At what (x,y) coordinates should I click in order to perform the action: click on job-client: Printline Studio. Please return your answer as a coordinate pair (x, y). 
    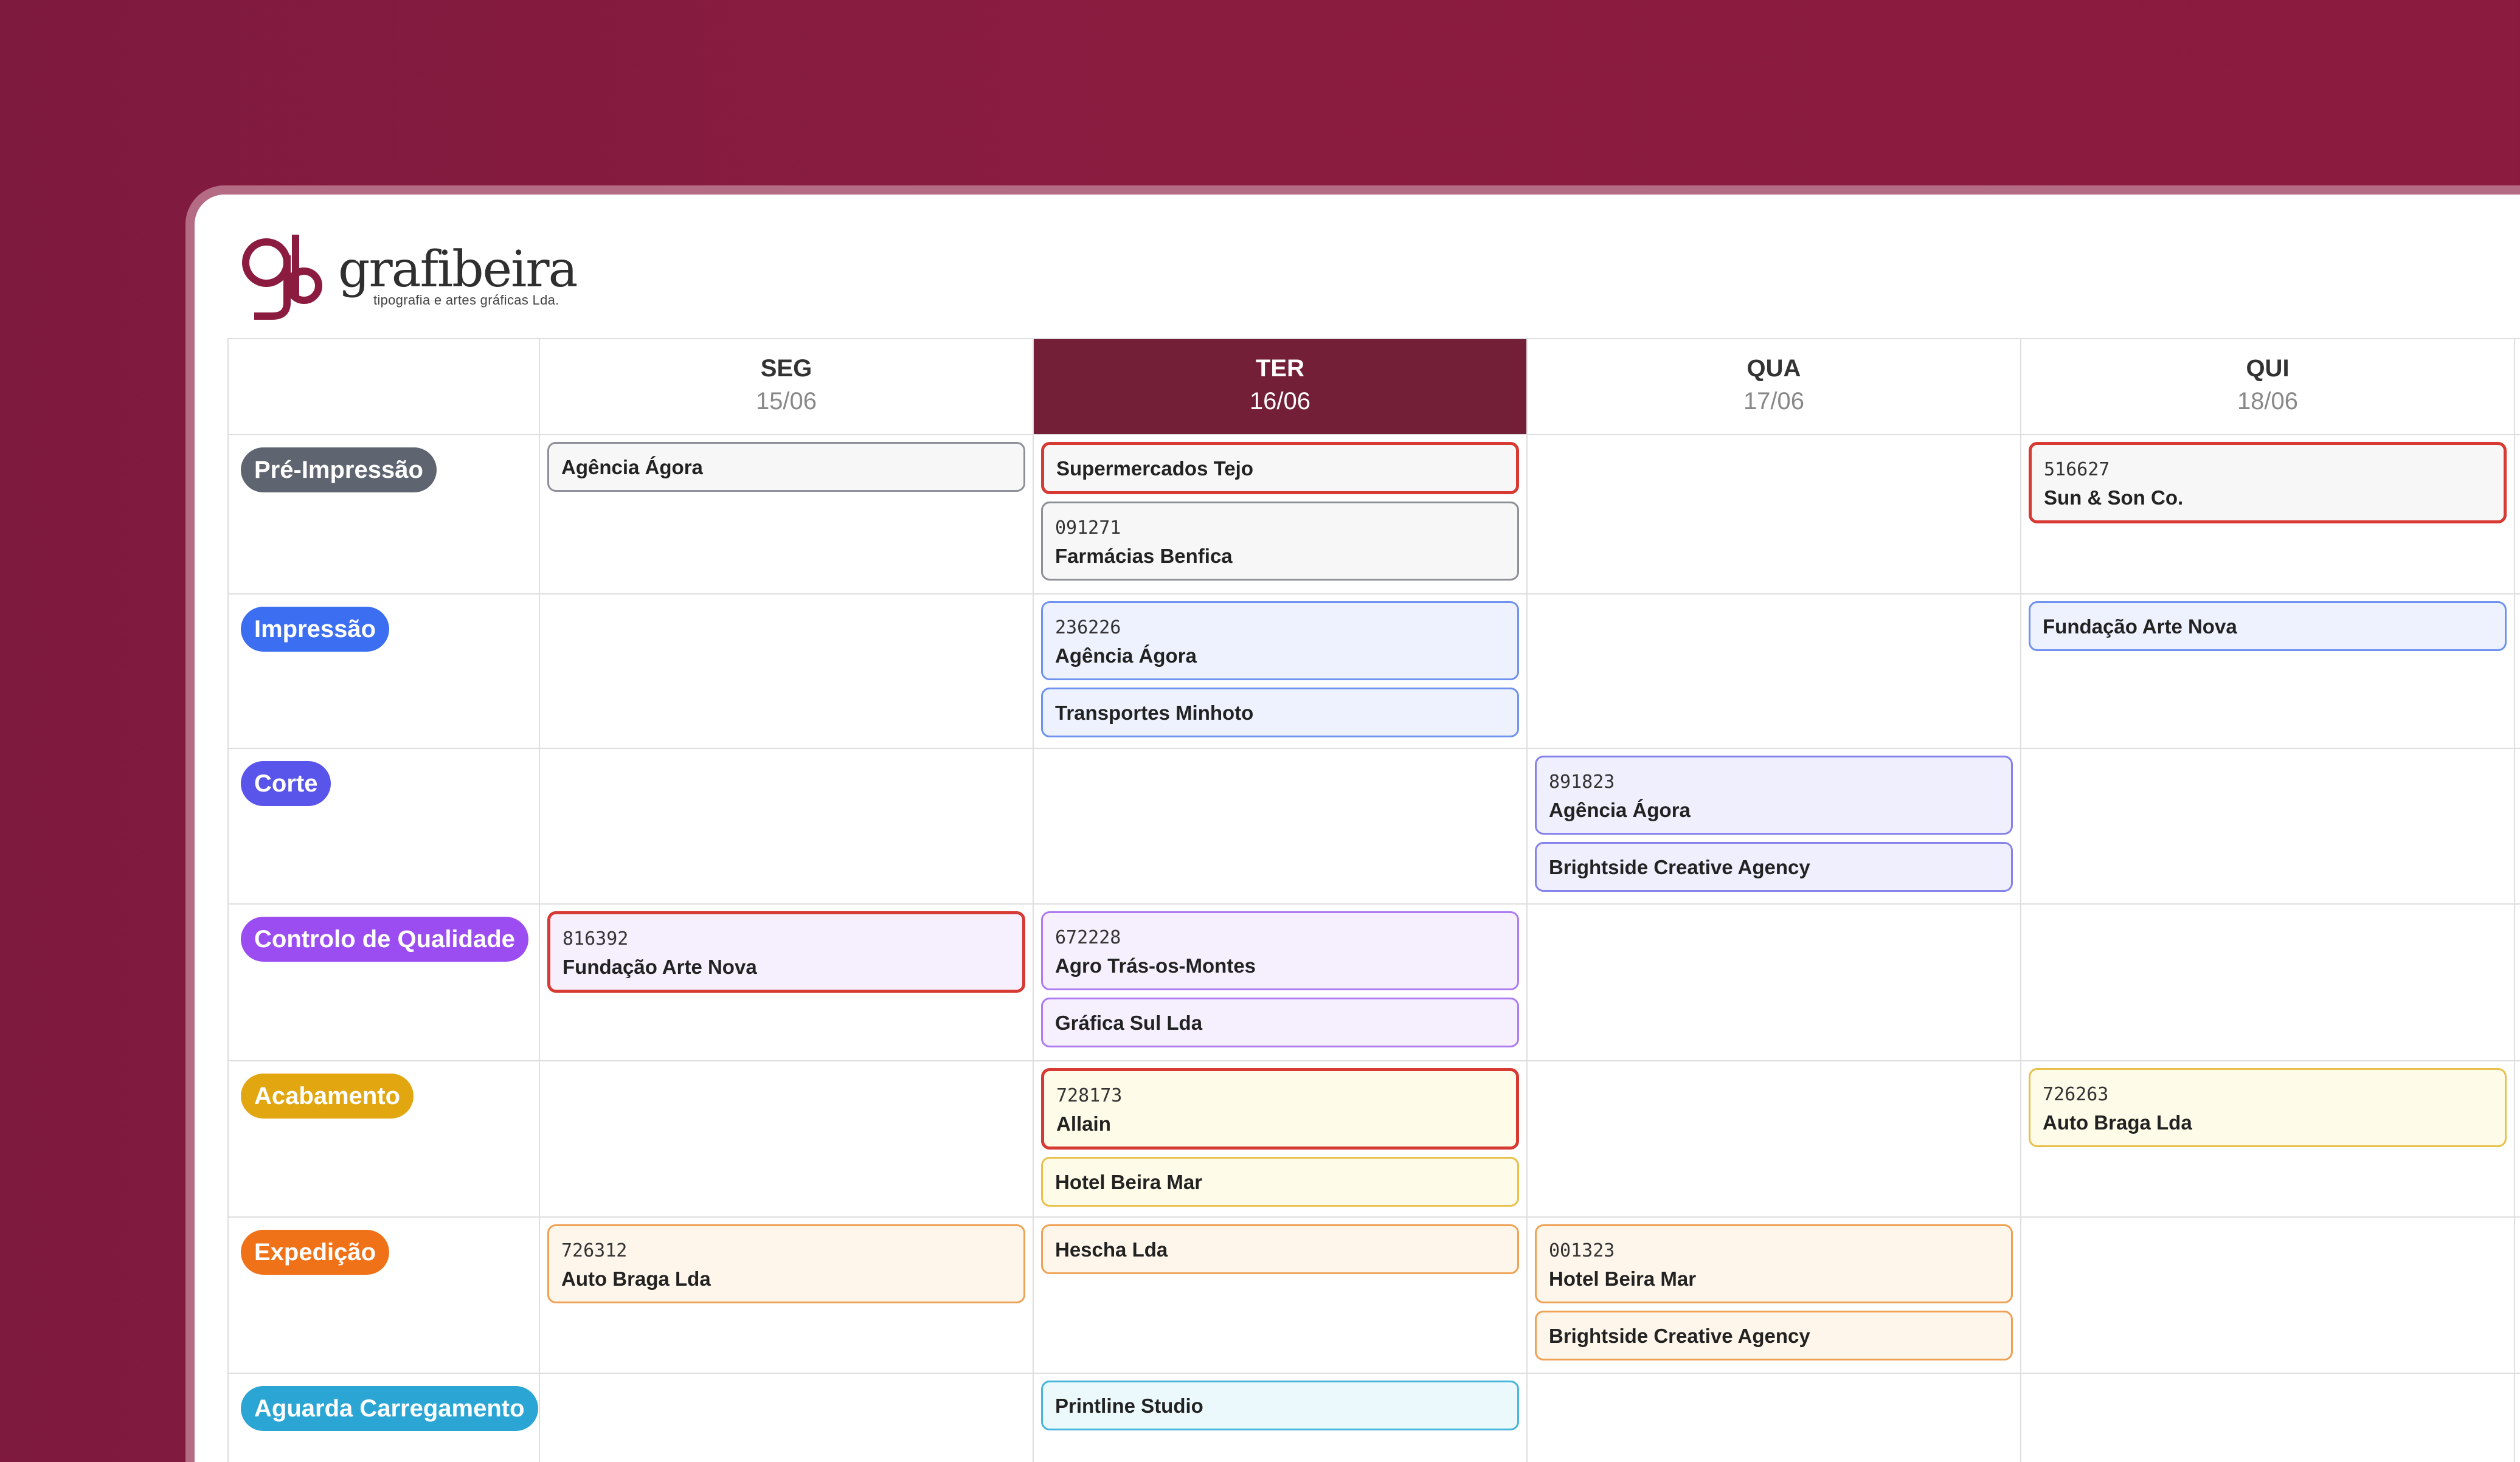
    Looking at the image, I should click on (1129, 1406).